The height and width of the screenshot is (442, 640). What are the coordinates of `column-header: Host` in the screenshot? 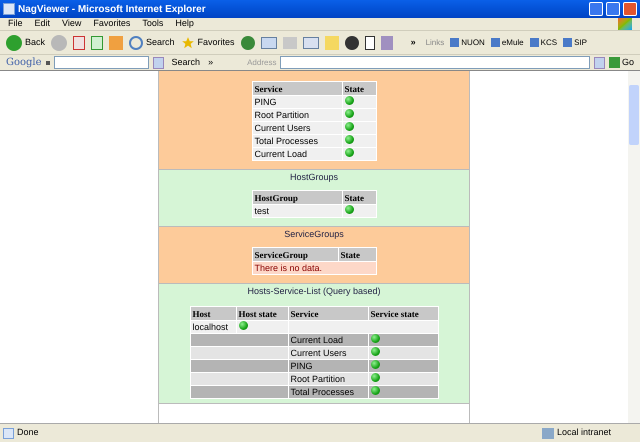 It's located at (213, 313).